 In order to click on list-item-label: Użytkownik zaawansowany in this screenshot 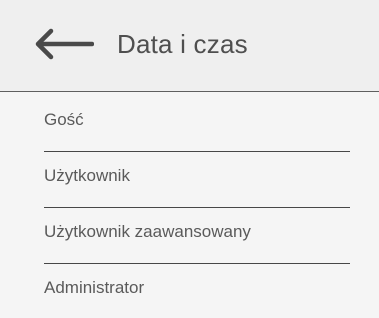, I will do `click(147, 231)`.